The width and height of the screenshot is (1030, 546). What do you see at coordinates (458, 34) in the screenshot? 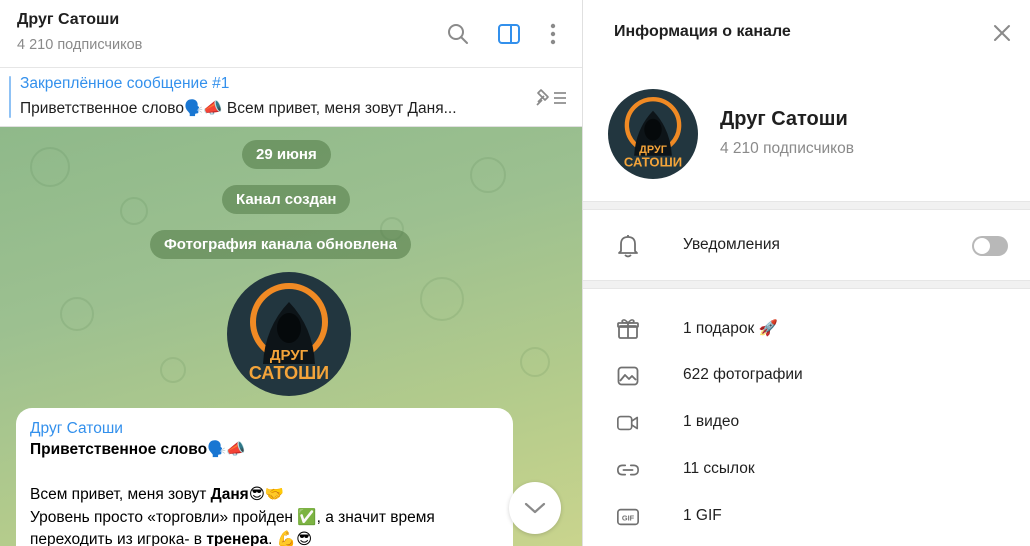
I see `search-icon` at bounding box center [458, 34].